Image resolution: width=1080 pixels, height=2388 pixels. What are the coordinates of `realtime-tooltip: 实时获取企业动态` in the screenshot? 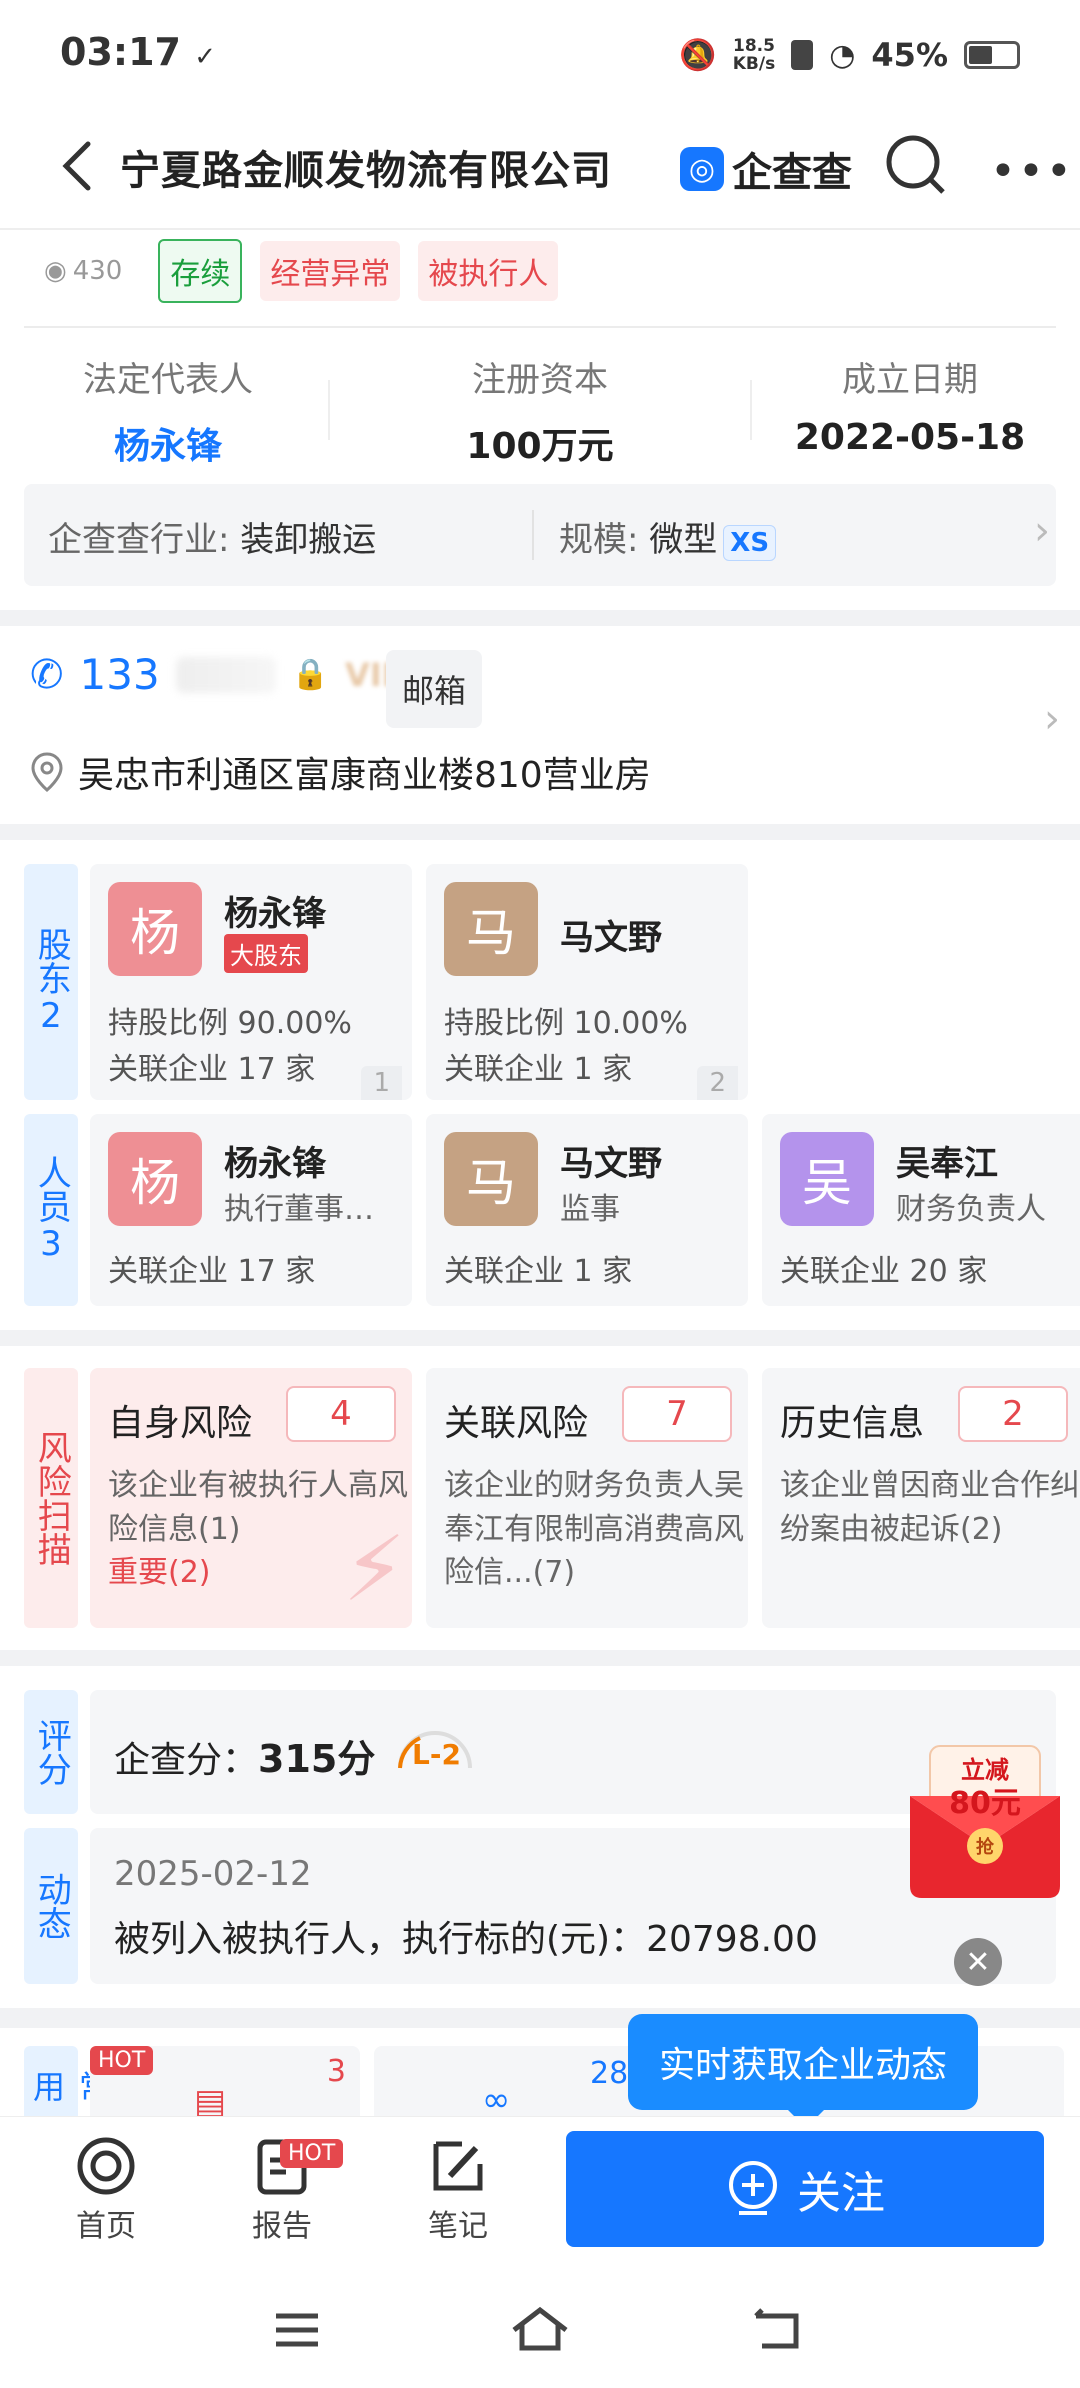 It's located at (803, 2071).